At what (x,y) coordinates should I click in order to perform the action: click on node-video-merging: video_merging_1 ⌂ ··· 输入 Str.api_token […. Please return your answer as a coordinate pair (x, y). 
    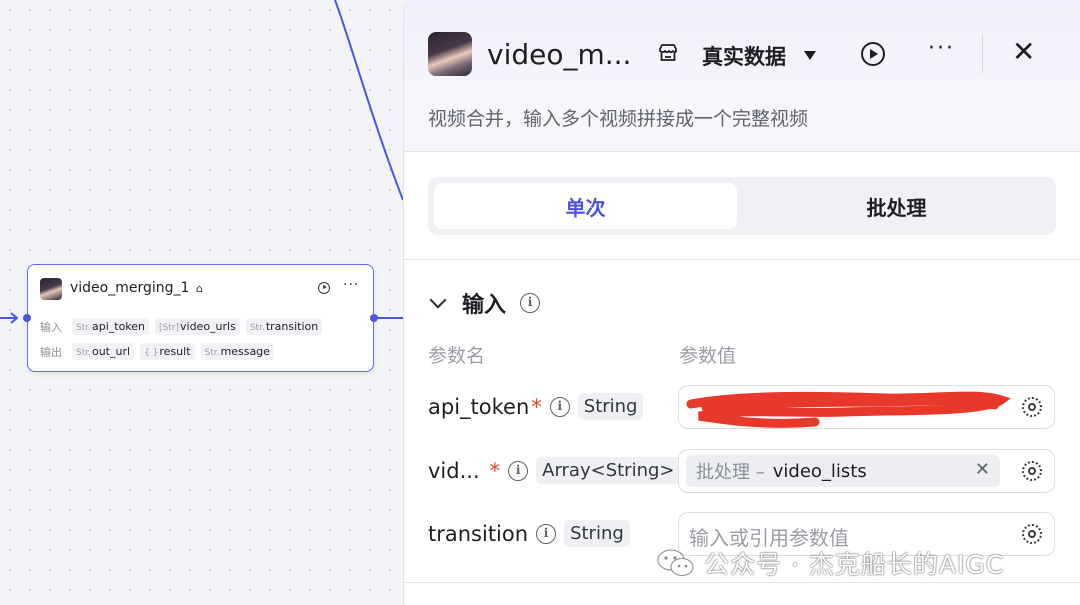
    Looking at the image, I should click on (200, 318).